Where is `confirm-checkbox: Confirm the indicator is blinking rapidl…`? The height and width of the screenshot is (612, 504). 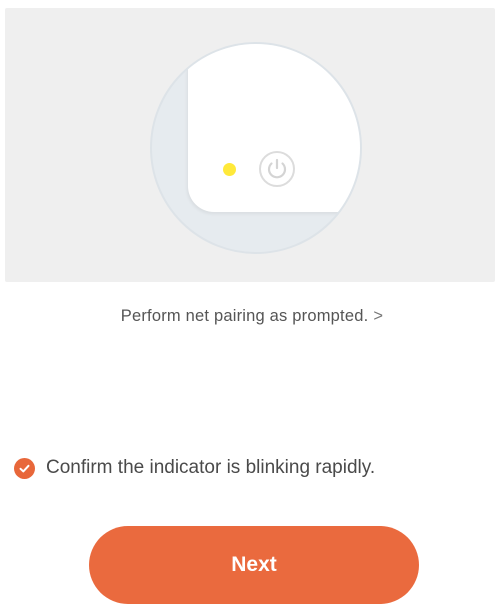
confirm-checkbox: Confirm the indicator is blinking rapidl… is located at coordinates (194, 468).